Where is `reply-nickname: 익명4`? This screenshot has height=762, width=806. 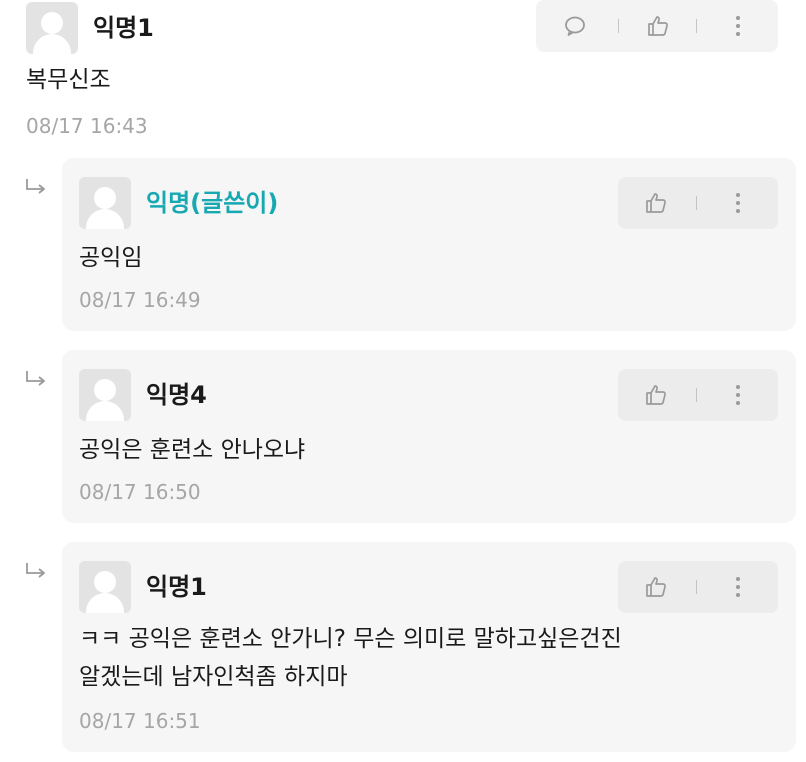
reply-nickname: 익명4 is located at coordinates (176, 395).